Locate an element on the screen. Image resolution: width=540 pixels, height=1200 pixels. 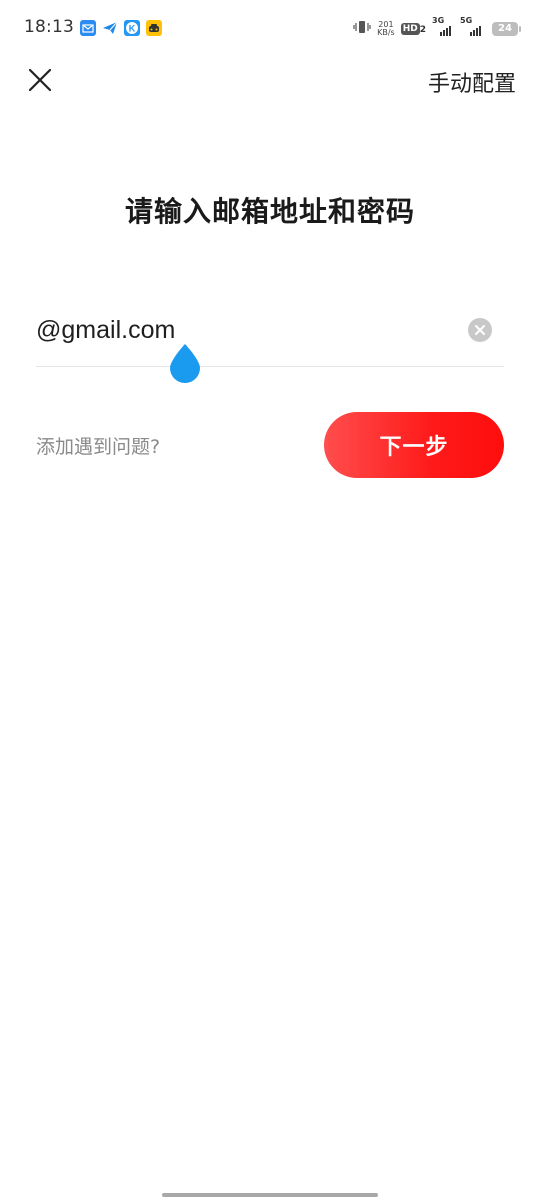
status-bar: 18:13 K 201 KB/s HD 2 3G 5G 24 is located at coordinates (270, 30).